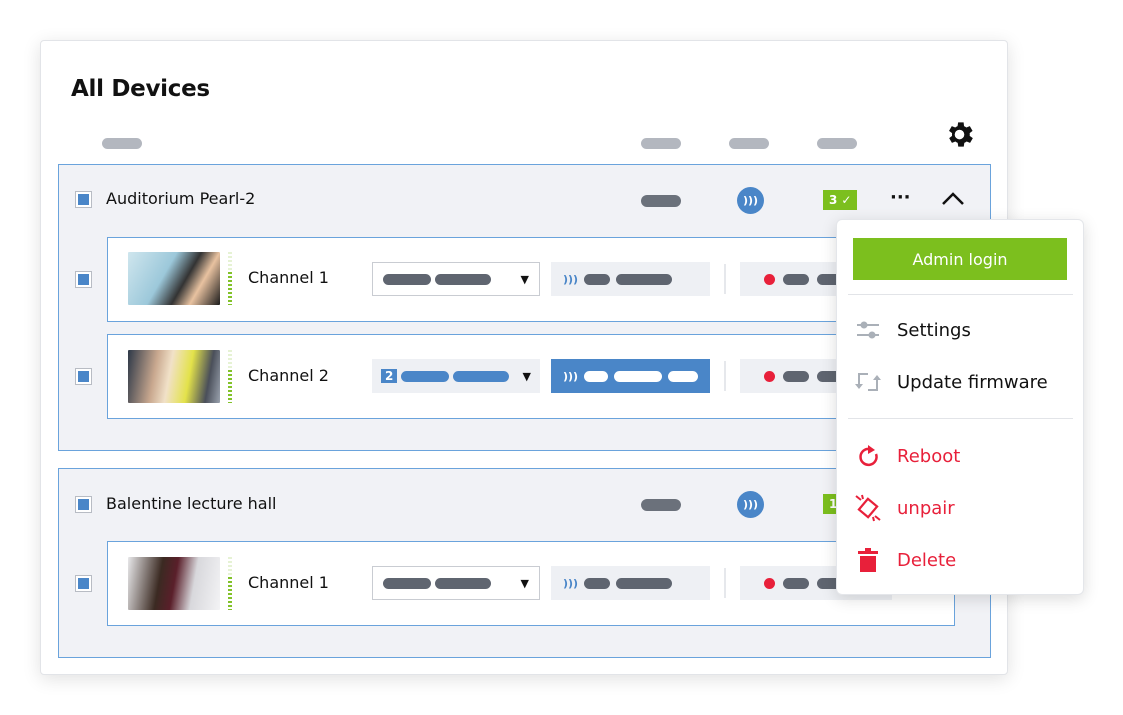  Describe the element at coordinates (288, 375) in the screenshot. I see `channel-name: Channel 2` at that location.